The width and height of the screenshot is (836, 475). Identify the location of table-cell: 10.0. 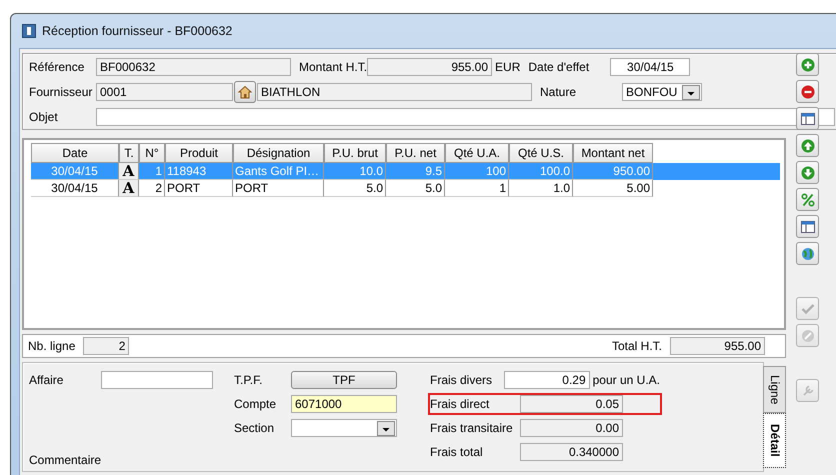
(355, 171).